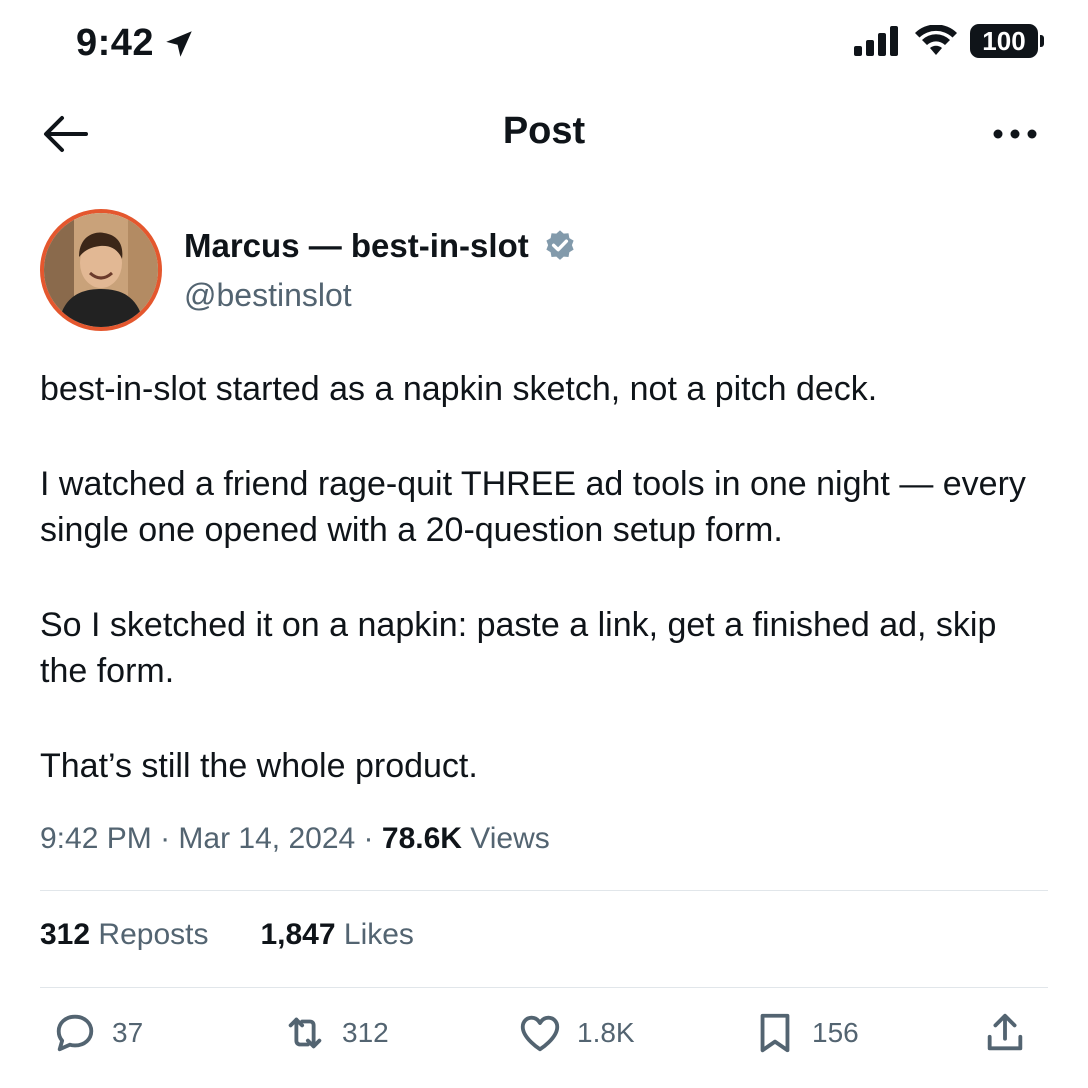 Image resolution: width=1088 pixels, height=1088 pixels. I want to click on likes-stat: 1,847 Likes, so click(336, 935).